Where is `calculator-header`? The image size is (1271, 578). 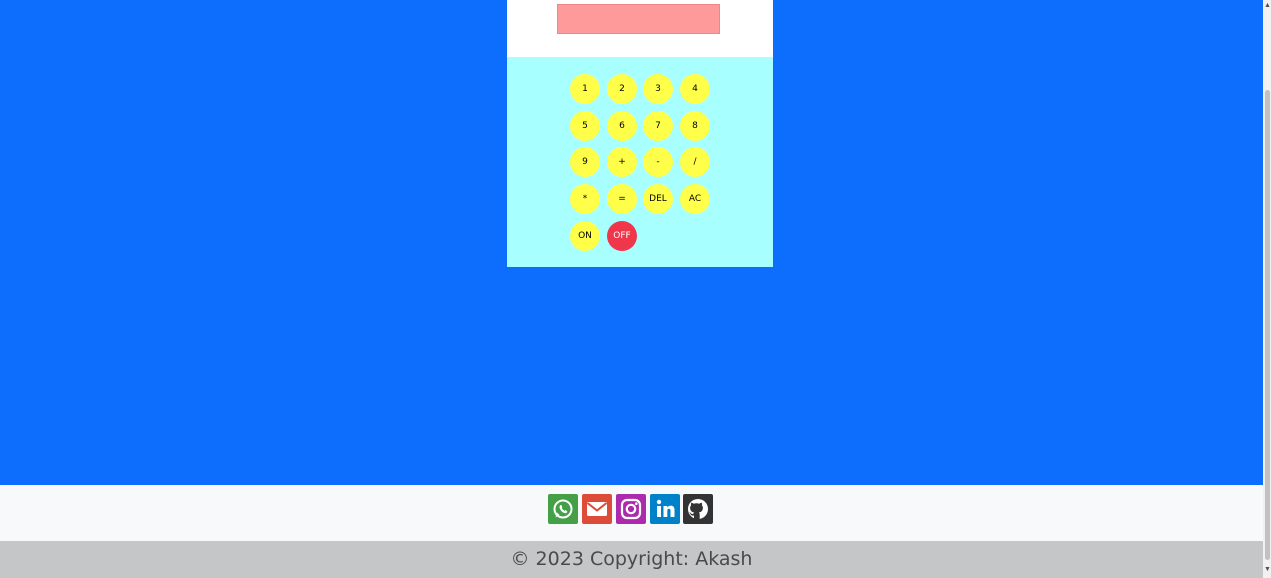
calculator-header is located at coordinates (640, 28).